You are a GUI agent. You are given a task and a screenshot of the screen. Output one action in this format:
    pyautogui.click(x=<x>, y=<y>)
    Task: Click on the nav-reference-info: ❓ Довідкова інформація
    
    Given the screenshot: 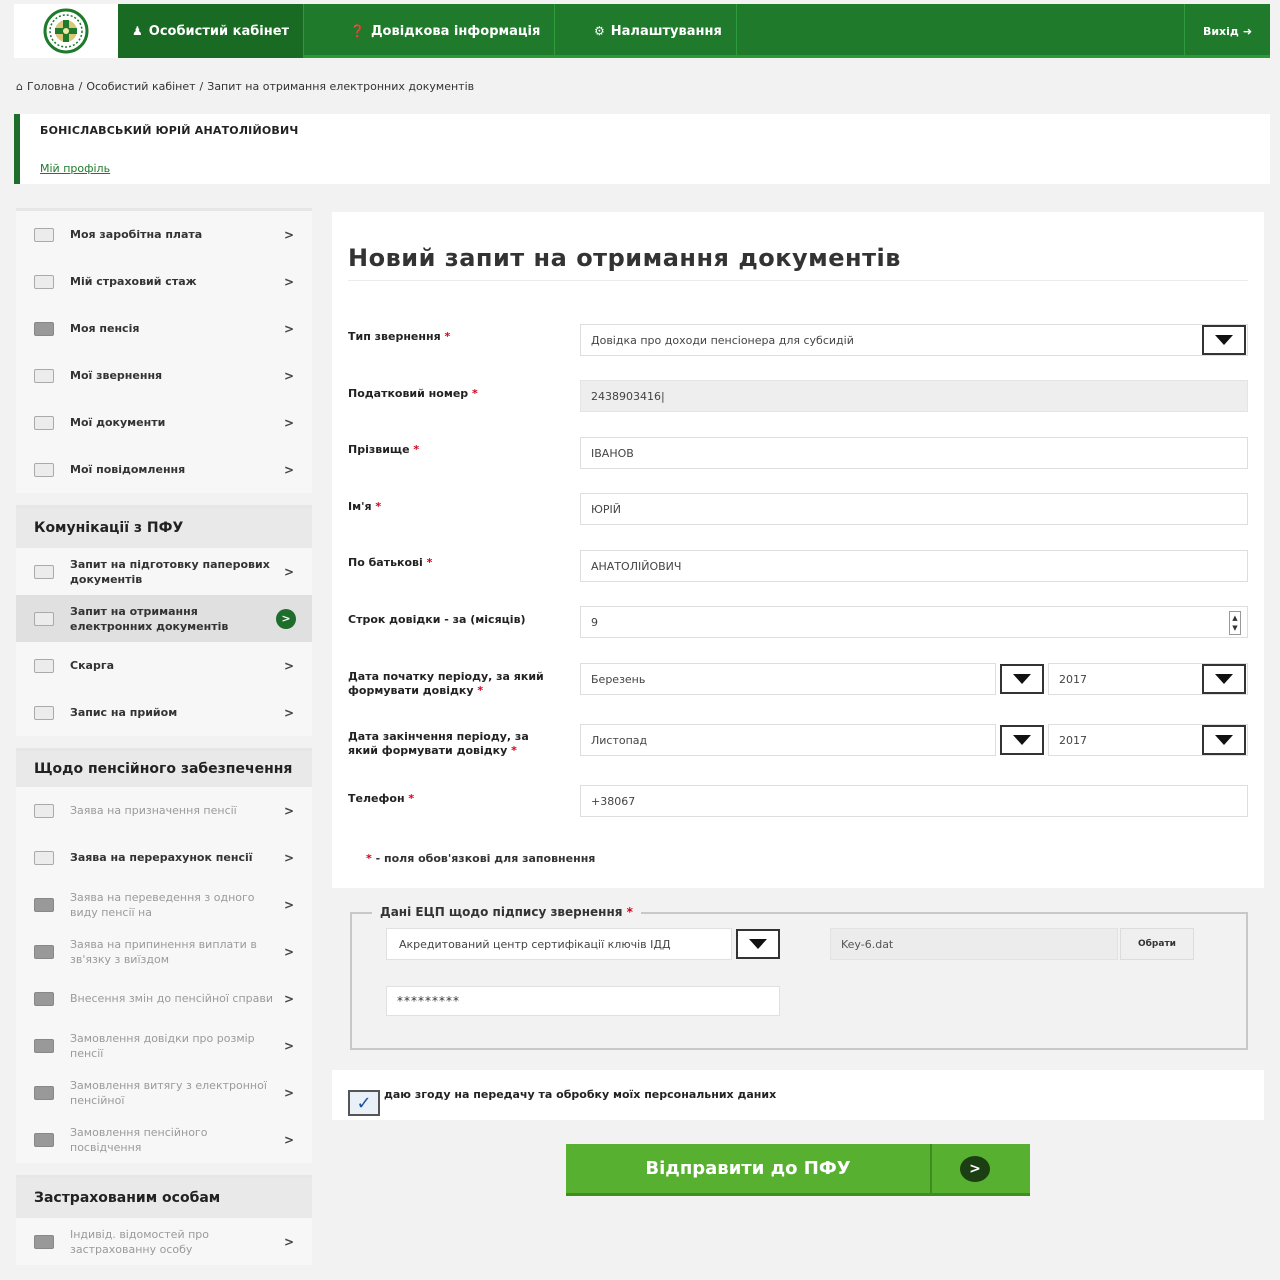 What is the action you would take?
    pyautogui.click(x=446, y=31)
    